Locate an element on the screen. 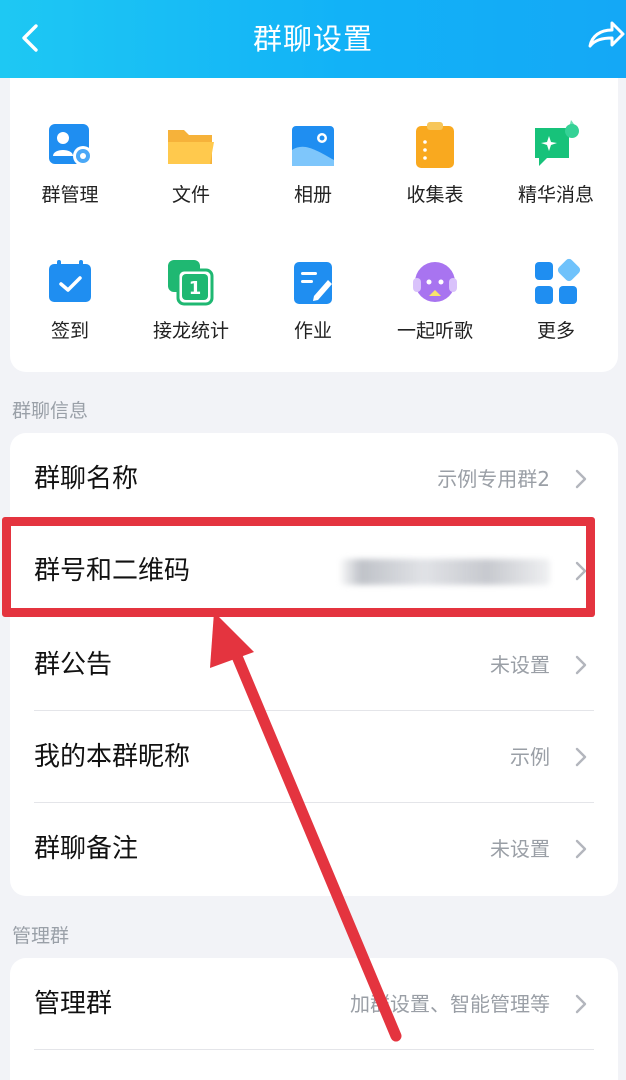 This screenshot has width=626, height=1080. grid-item-label: 精华消息 is located at coordinates (555, 195).